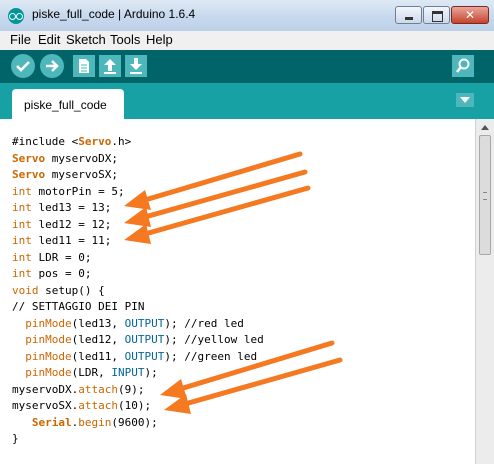 This screenshot has width=494, height=464. I want to click on menu-sketch: Sketch, so click(86, 39).